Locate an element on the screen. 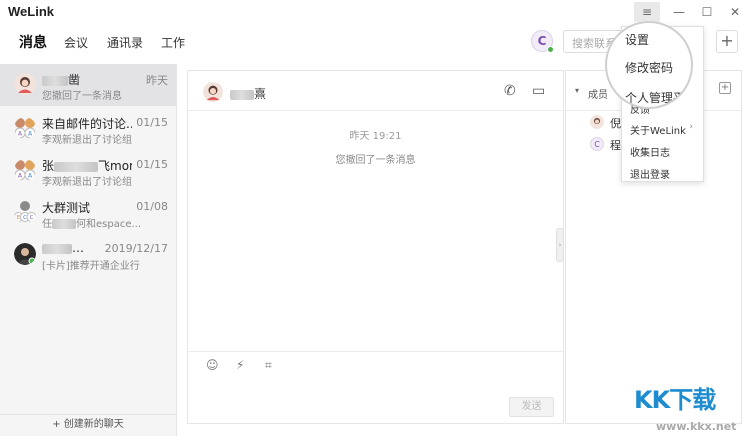 Image resolution: width=750 pixels, height=436 pixels. conversation-name: 凿 is located at coordinates (87, 79).